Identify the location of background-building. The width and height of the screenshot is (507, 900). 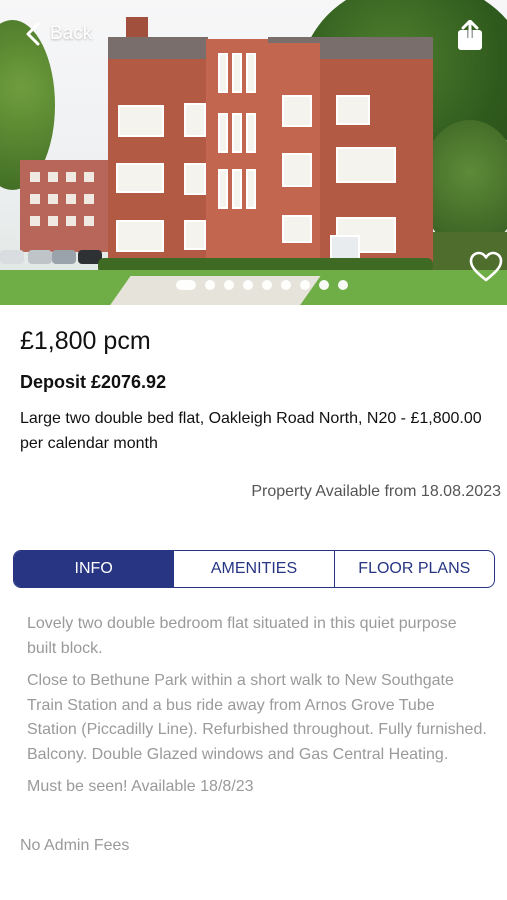
(66, 206).